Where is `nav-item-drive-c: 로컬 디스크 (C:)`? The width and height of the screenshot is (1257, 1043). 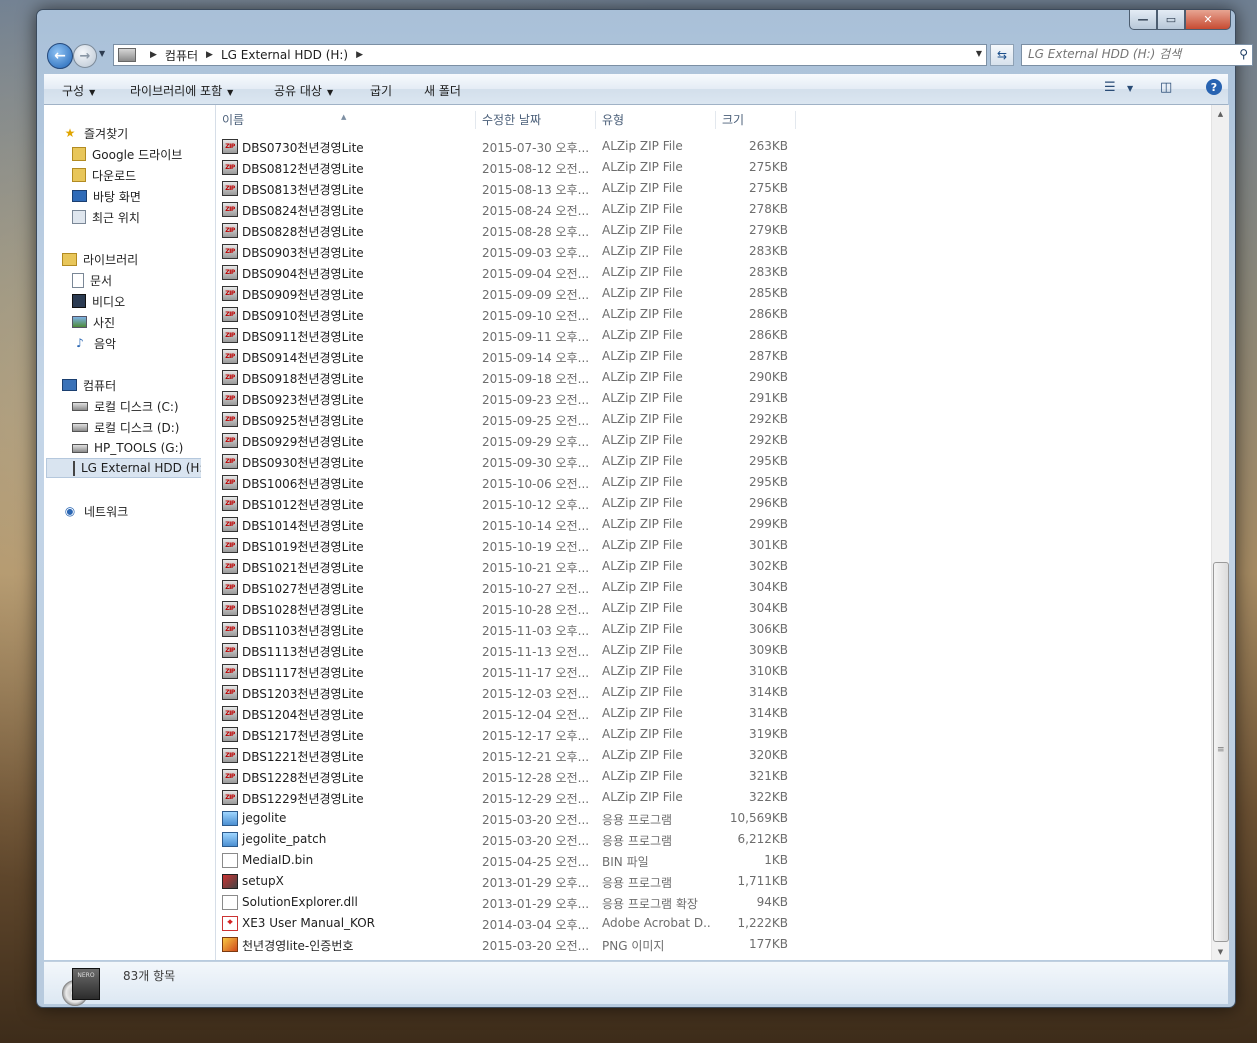
nav-item-drive-c: 로컬 디스크 (C:) is located at coordinates (125, 406).